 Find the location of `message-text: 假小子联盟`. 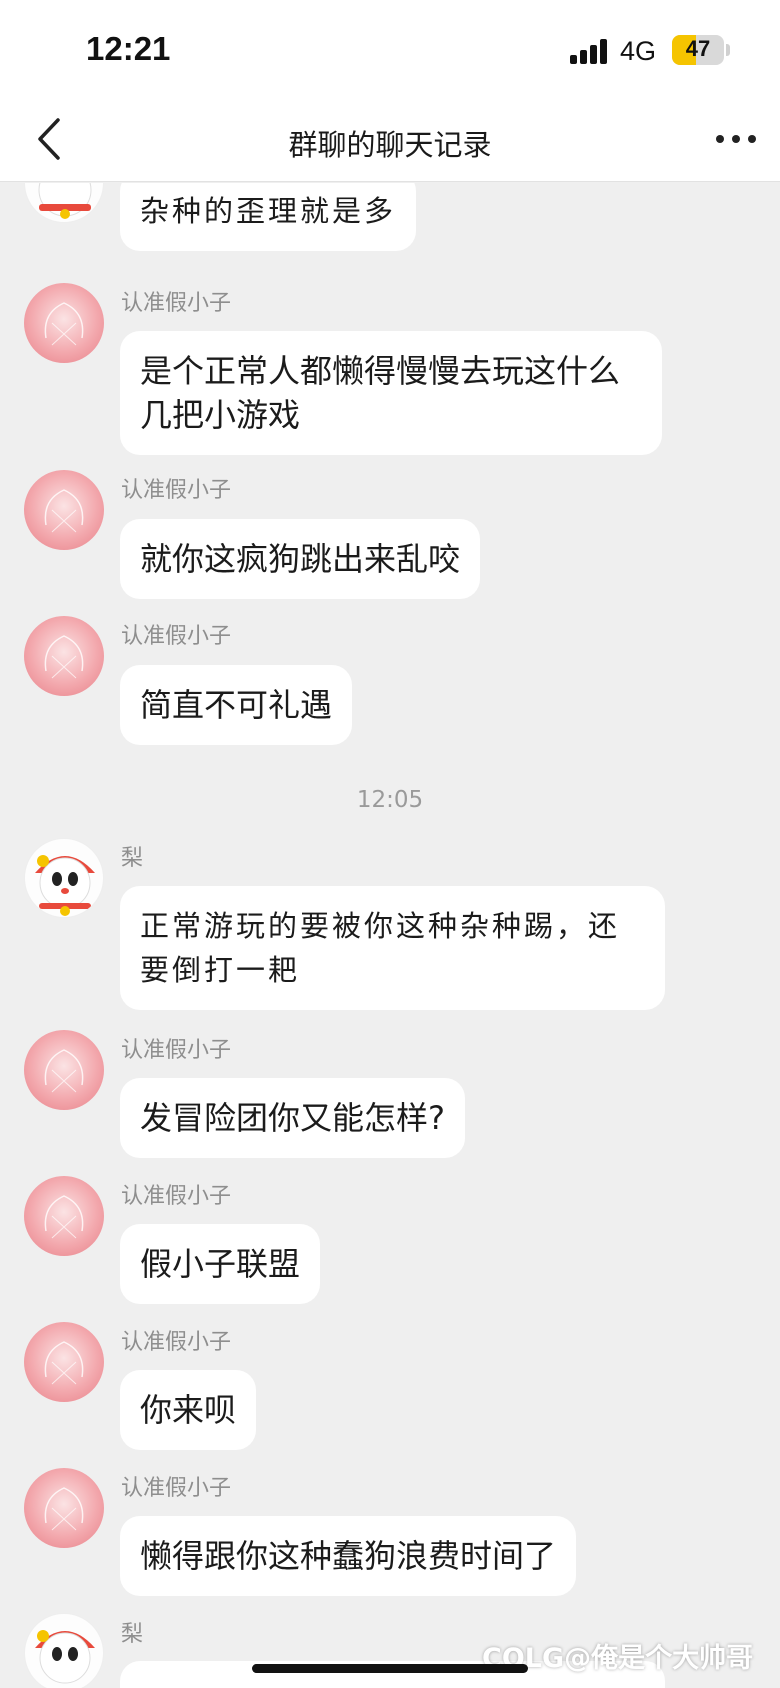

message-text: 假小子联盟 is located at coordinates (220, 1264).